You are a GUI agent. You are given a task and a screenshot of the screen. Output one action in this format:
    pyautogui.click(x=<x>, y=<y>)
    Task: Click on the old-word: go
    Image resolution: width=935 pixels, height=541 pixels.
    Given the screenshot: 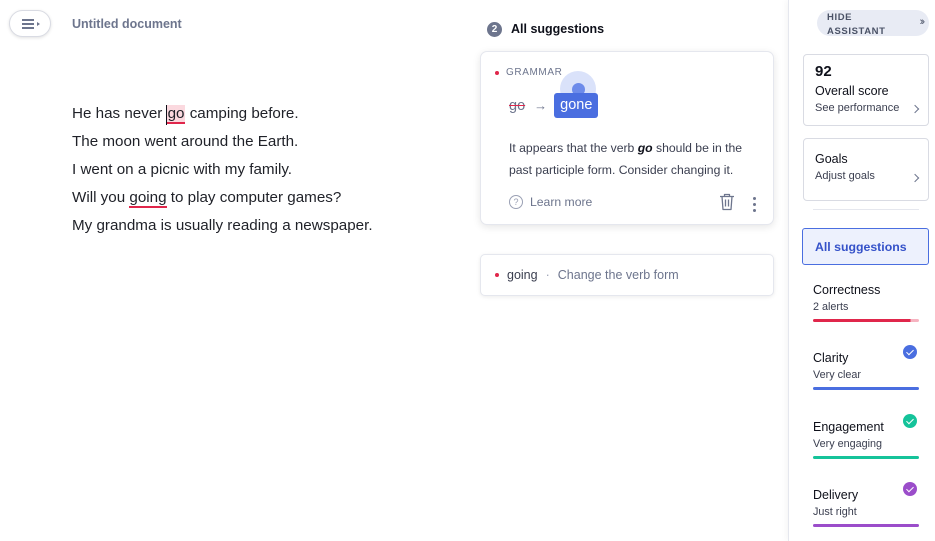 What is the action you would take?
    pyautogui.click(x=517, y=105)
    